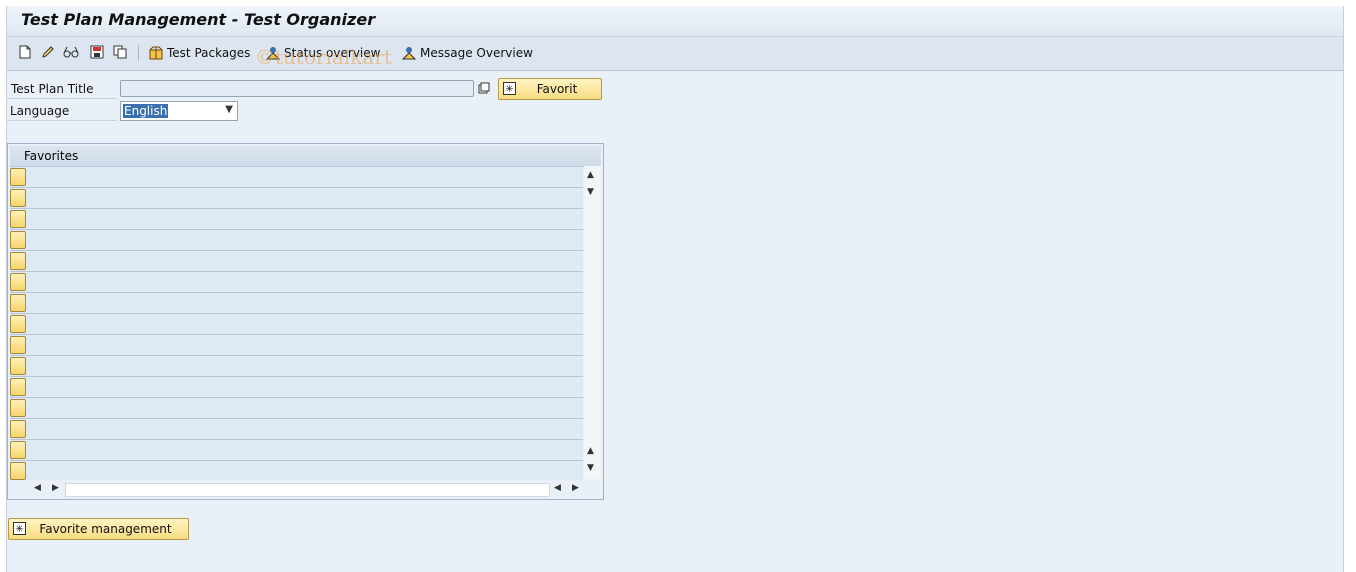 The width and height of the screenshot is (1356, 572). What do you see at coordinates (550, 89) in the screenshot?
I see `favorit-button: ✳ Favorit` at bounding box center [550, 89].